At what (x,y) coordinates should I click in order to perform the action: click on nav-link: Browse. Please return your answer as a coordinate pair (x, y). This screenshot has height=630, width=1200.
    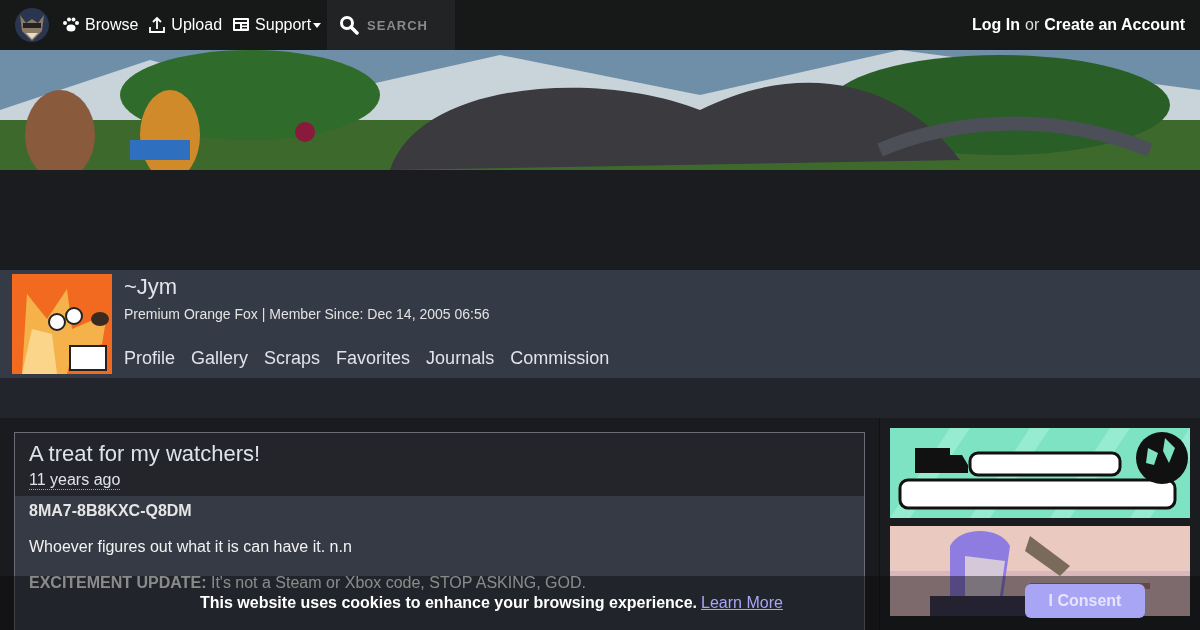
    Looking at the image, I should click on (100, 25).